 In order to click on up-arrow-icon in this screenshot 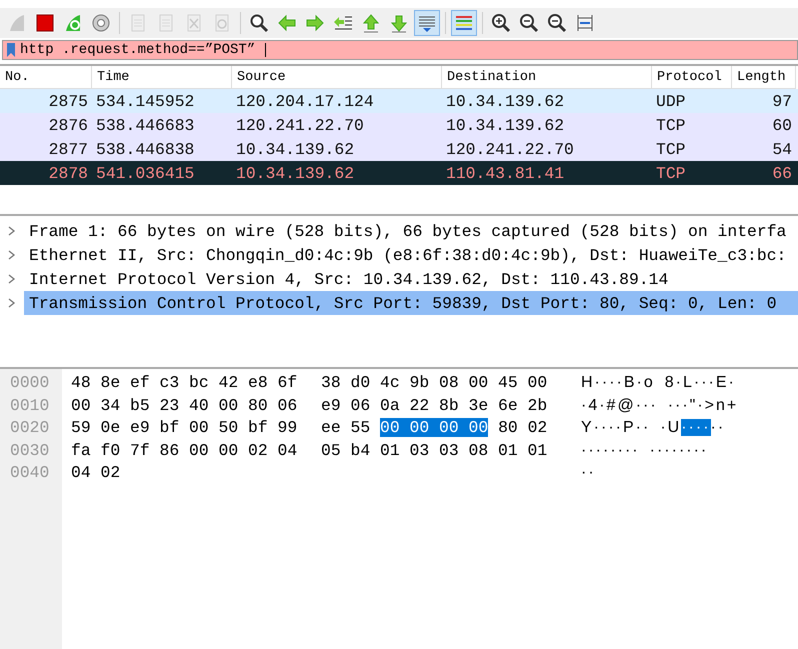, I will do `click(371, 23)`.